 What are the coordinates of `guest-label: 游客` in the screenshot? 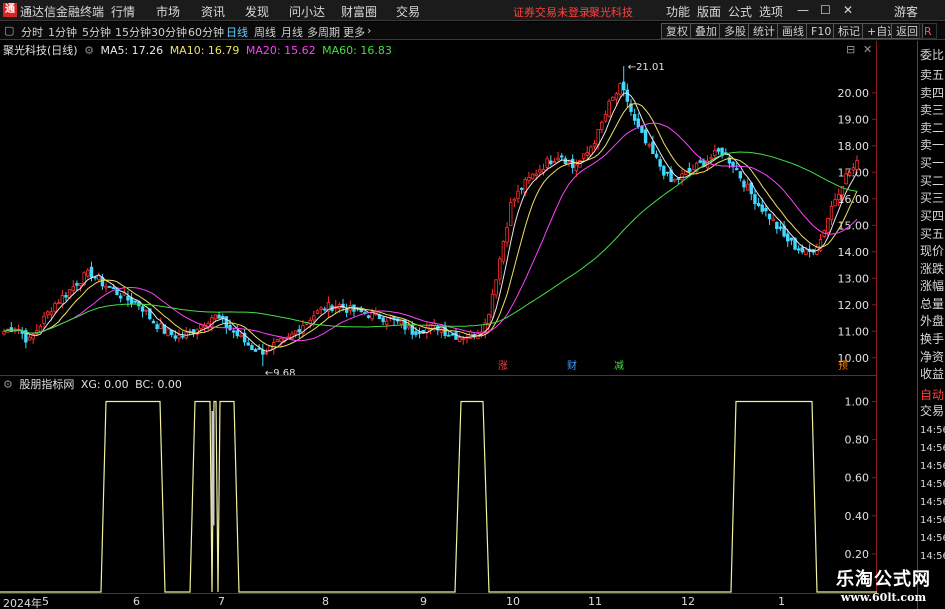 It's located at (906, 11).